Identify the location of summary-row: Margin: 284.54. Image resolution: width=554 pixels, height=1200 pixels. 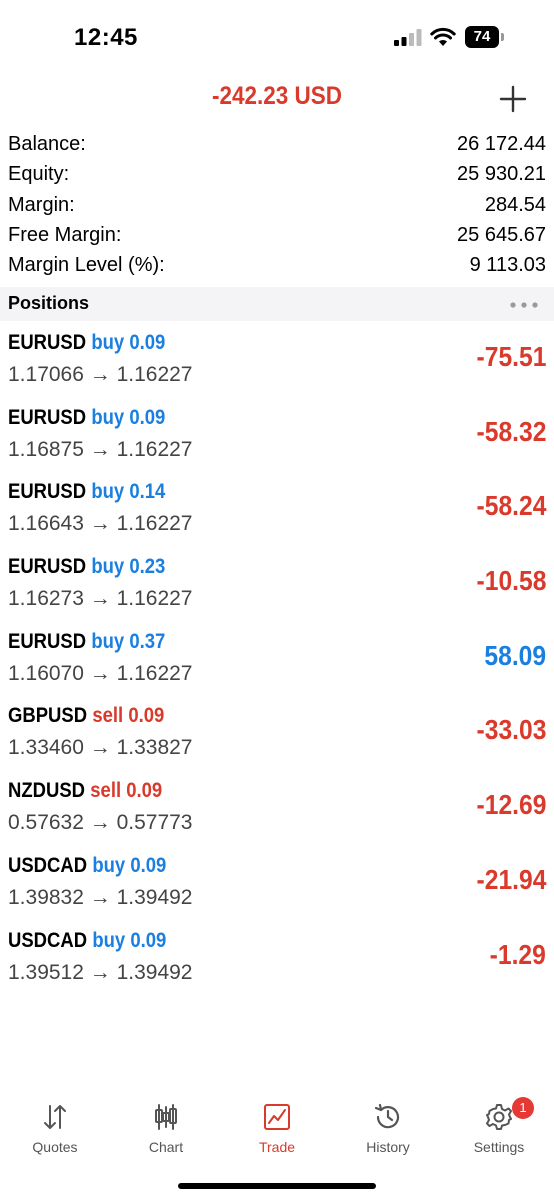
(277, 206).